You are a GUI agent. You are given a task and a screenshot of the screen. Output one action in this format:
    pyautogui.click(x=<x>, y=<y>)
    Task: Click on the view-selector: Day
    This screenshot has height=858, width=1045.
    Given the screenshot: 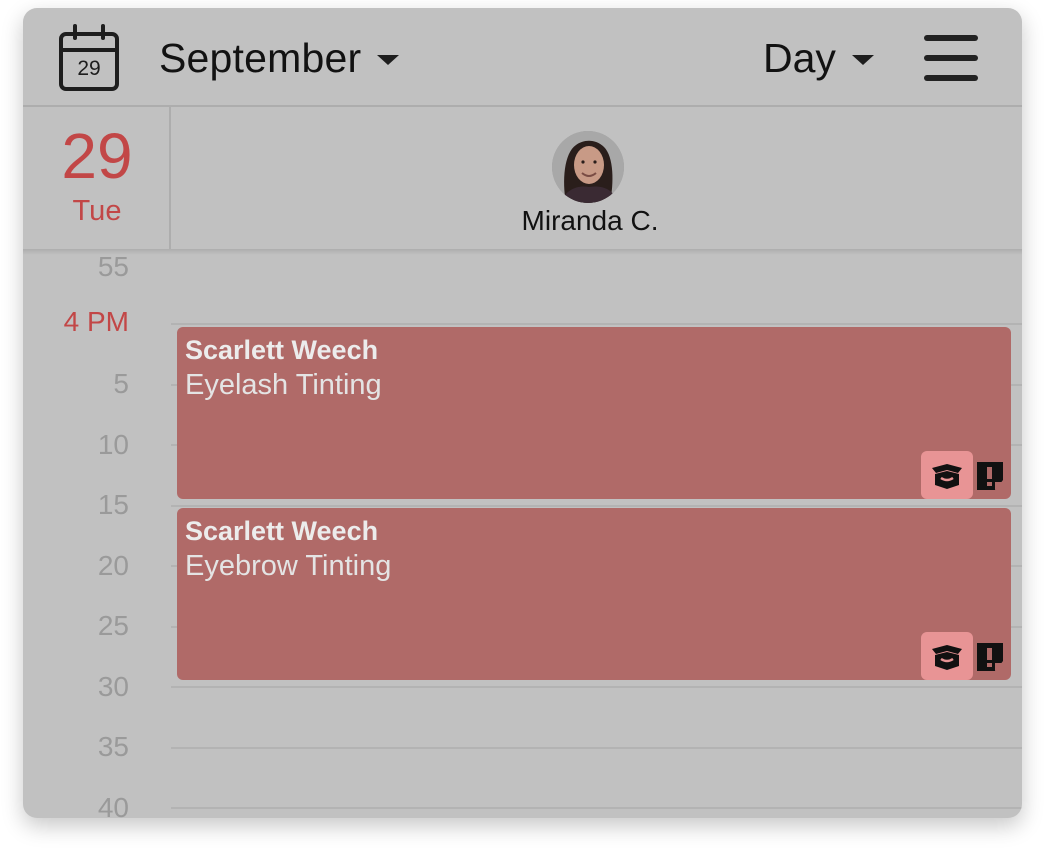 What is the action you would take?
    pyautogui.click(x=818, y=58)
    